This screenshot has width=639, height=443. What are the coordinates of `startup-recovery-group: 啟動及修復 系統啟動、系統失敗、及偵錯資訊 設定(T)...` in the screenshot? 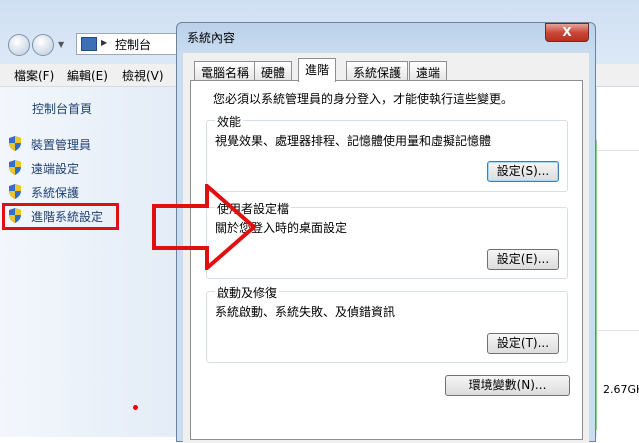 It's located at (387, 323).